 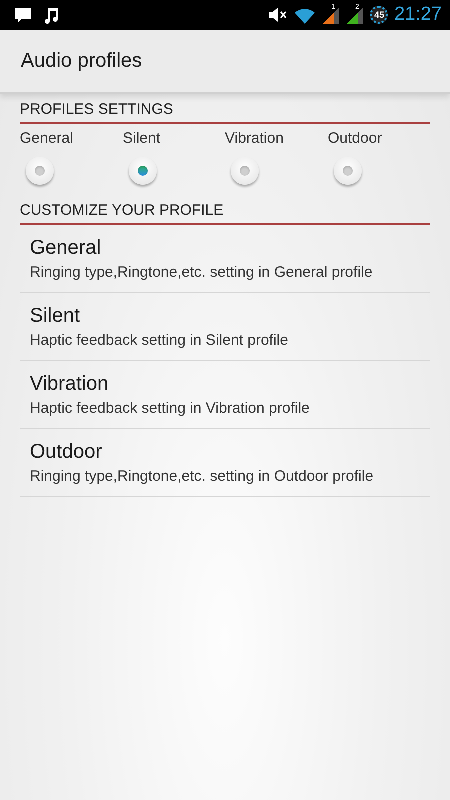 I want to click on message-icon, so click(x=23, y=15).